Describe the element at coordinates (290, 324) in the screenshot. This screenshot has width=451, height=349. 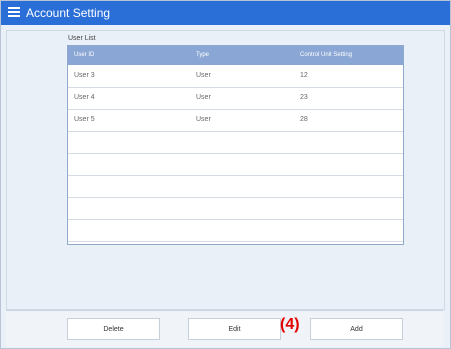
I see `annotation-callout: (4)` at that location.